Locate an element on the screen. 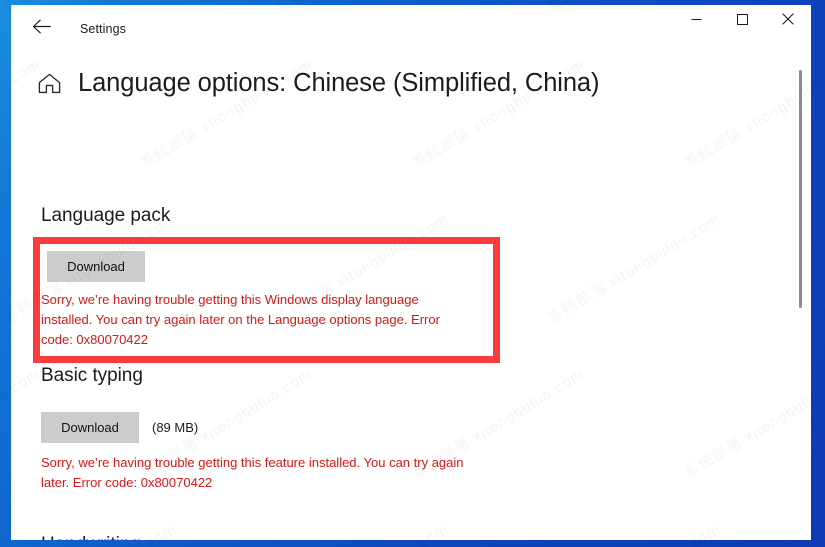 This screenshot has height=547, width=825. section-heading-language-pack: Language pack is located at coordinates (106, 215).